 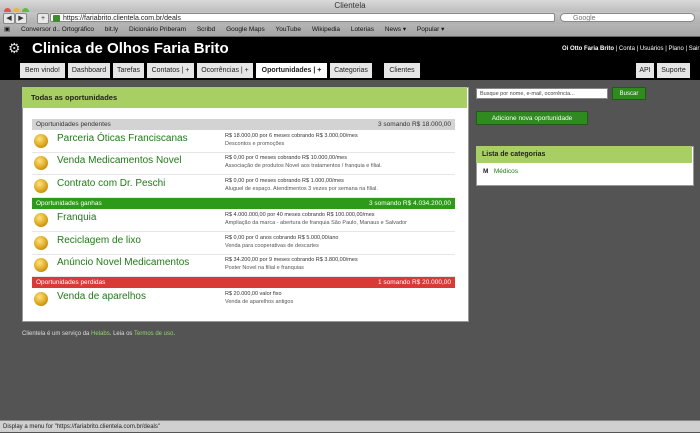 I want to click on favicon-icon, so click(x=56, y=18).